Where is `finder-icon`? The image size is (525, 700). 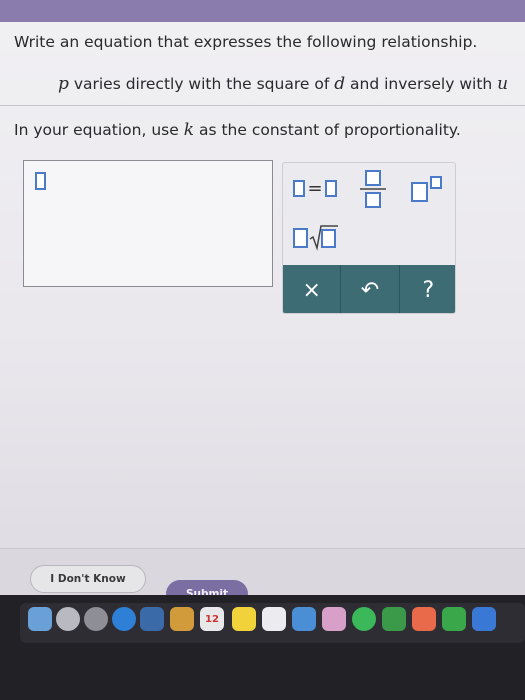 finder-icon is located at coordinates (40, 619).